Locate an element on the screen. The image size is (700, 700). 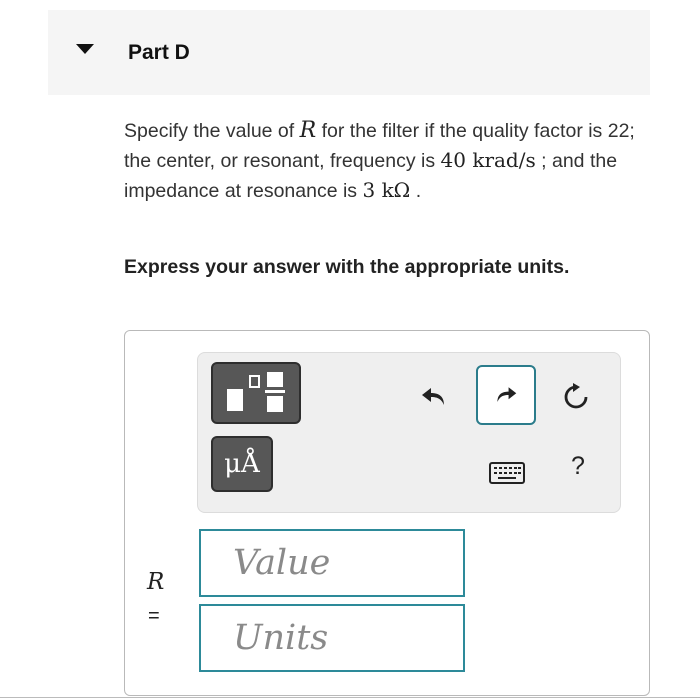
redo-icon is located at coordinates (507, 394).